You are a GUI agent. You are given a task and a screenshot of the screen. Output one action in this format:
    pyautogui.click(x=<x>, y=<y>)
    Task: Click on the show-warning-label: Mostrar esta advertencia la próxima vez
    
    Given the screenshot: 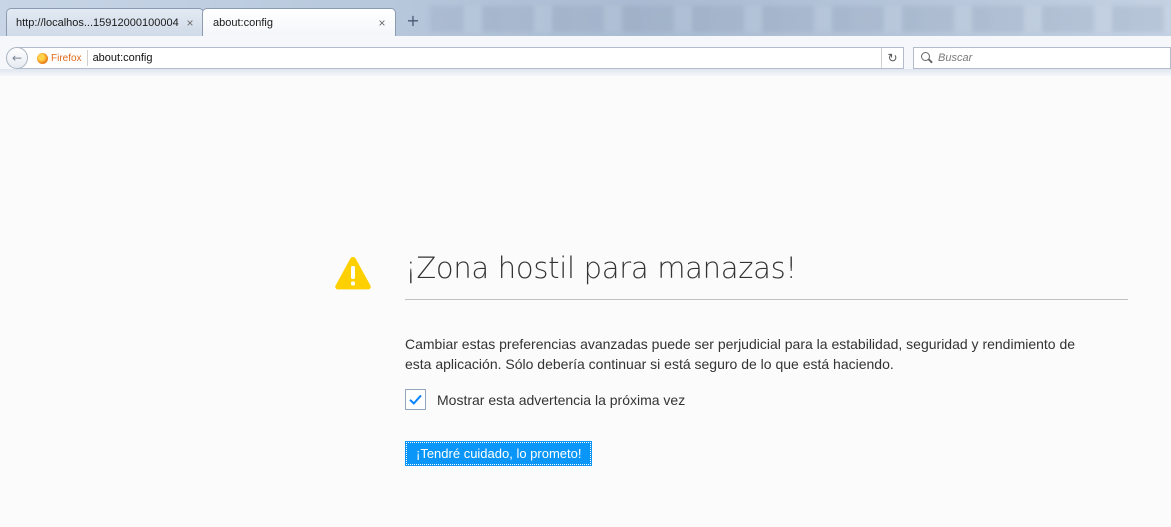 What is the action you would take?
    pyautogui.click(x=561, y=399)
    